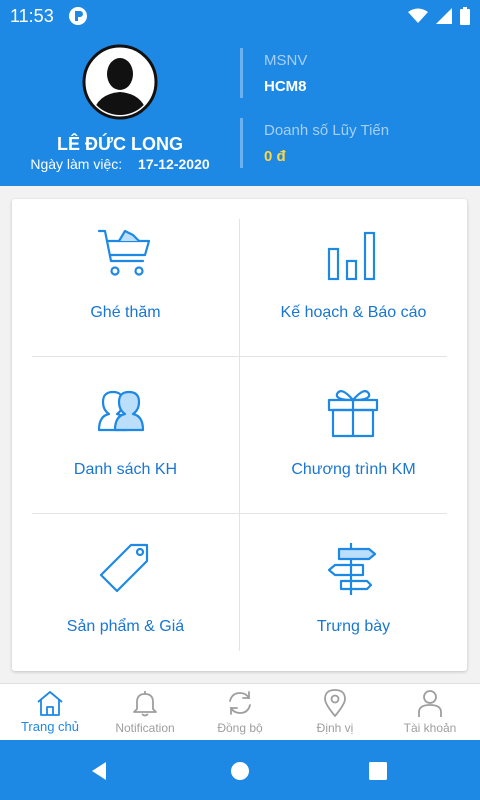 Image resolution: width=480 pixels, height=800 pixels. I want to click on menu-label: Danh sách KH, so click(125, 469).